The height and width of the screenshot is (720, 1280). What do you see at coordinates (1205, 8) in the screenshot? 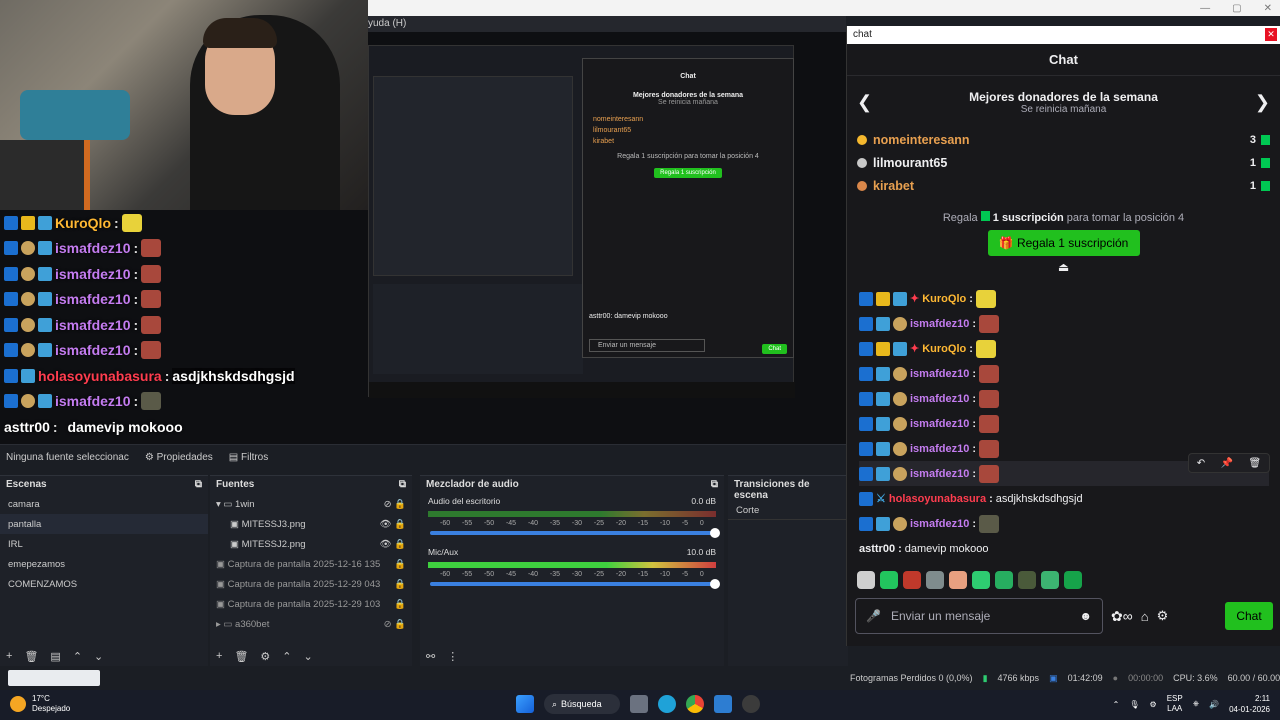
I see `minimize-icon: —` at bounding box center [1205, 8].